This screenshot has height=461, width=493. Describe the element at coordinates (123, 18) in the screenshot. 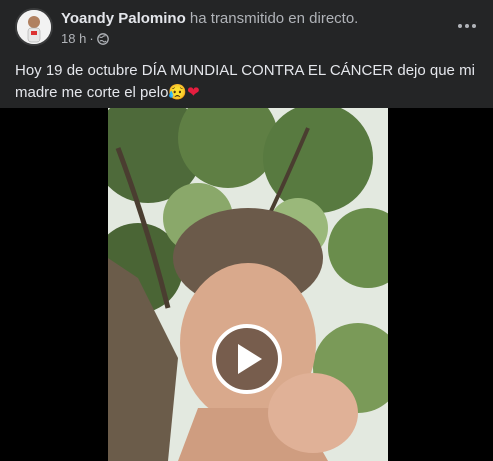

I see `author-name: Yoandy Palomino` at that location.